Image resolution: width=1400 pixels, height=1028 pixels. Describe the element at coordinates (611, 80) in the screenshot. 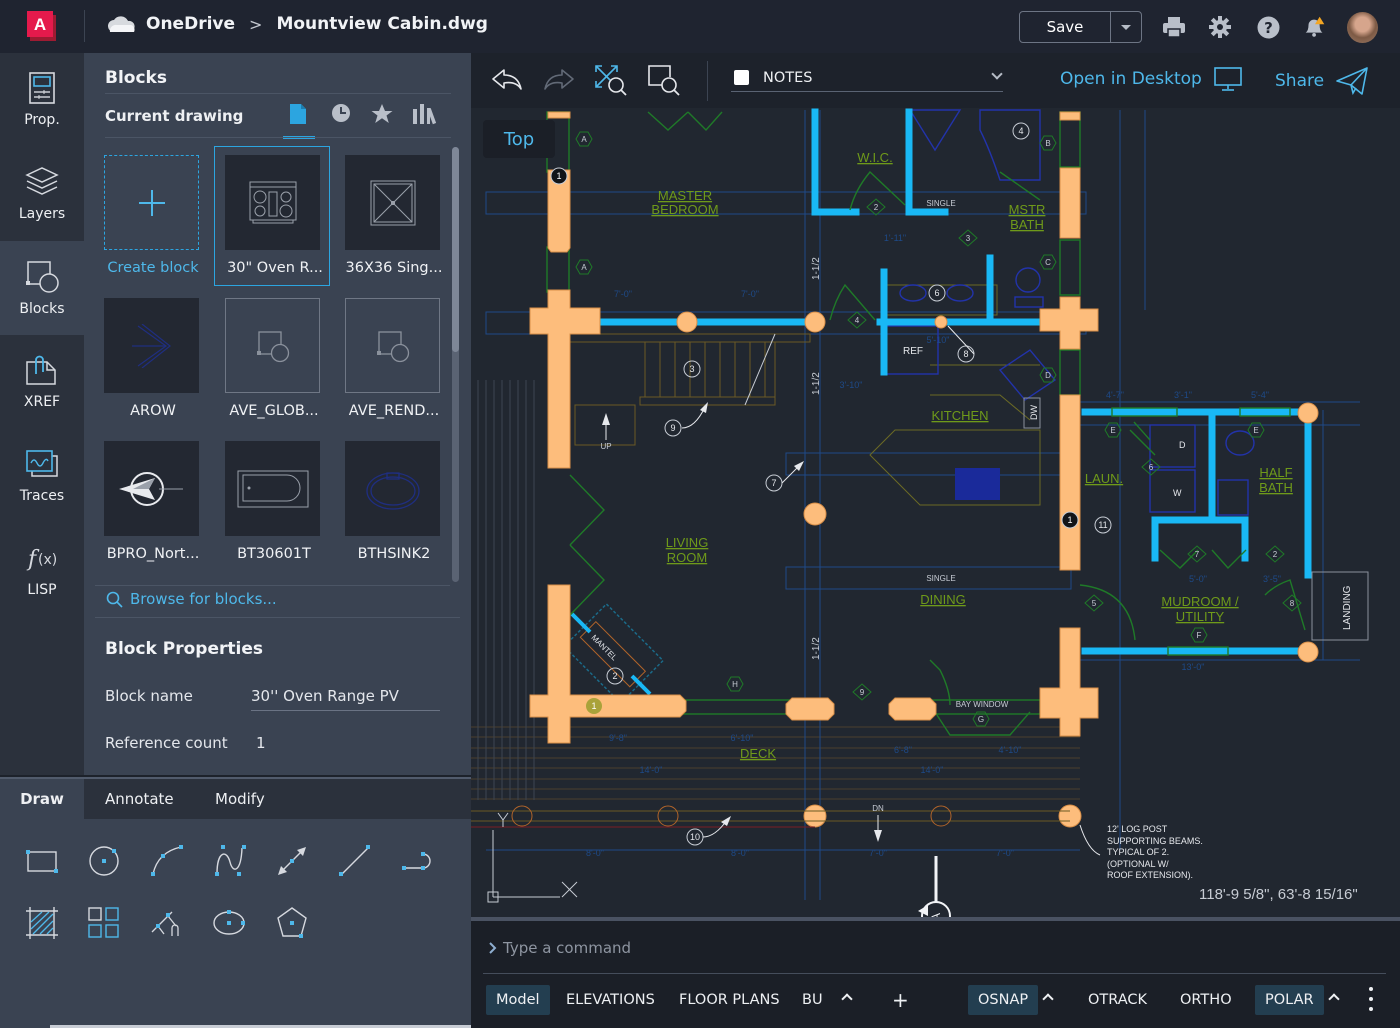

I see `zoom-extents-button` at that location.